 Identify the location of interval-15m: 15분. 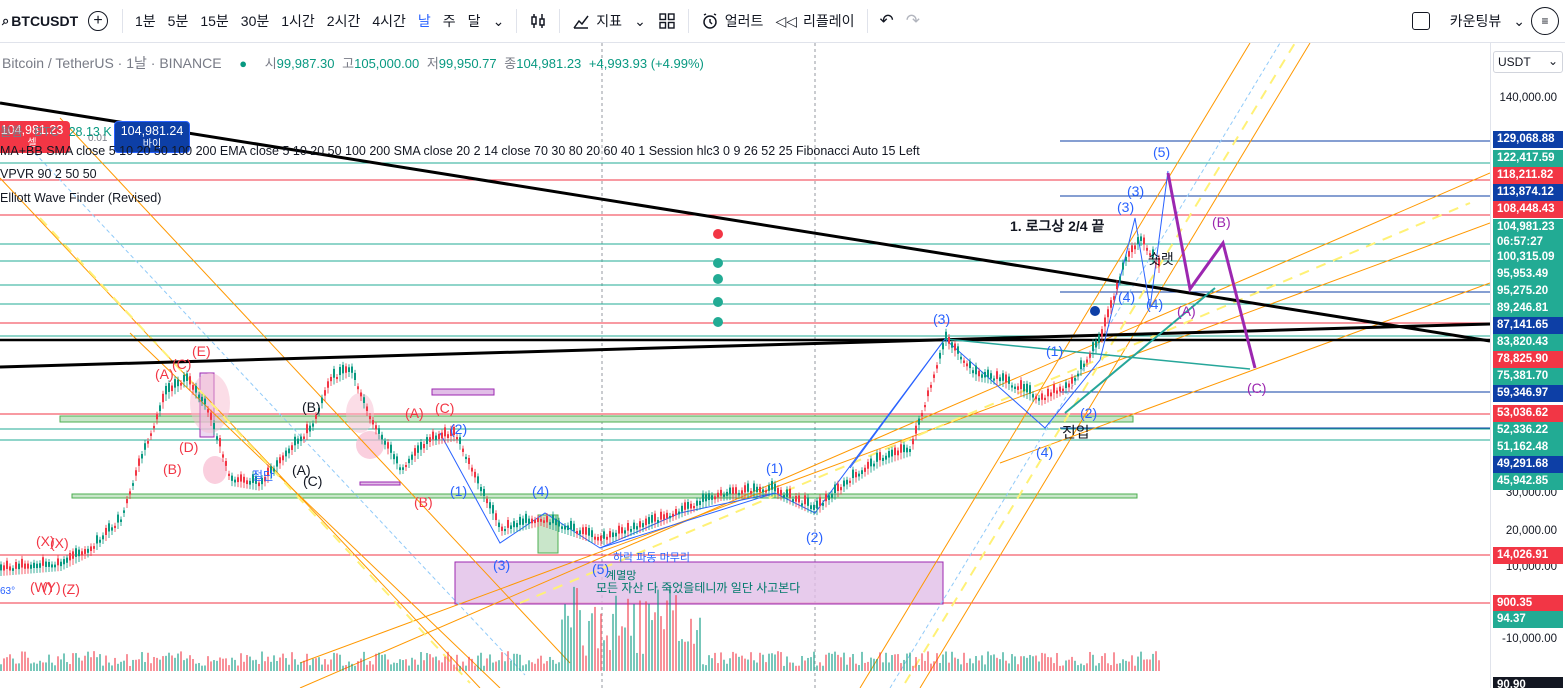
(214, 21).